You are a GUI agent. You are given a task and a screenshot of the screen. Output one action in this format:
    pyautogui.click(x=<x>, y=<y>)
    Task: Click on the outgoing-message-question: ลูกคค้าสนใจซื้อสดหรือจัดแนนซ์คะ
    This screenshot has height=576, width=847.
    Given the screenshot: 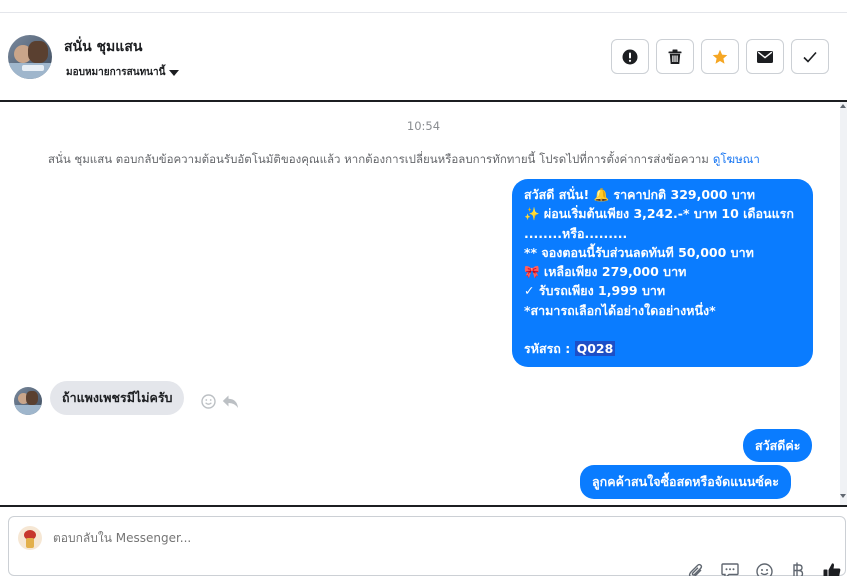 What is the action you would take?
    pyautogui.click(x=685, y=482)
    